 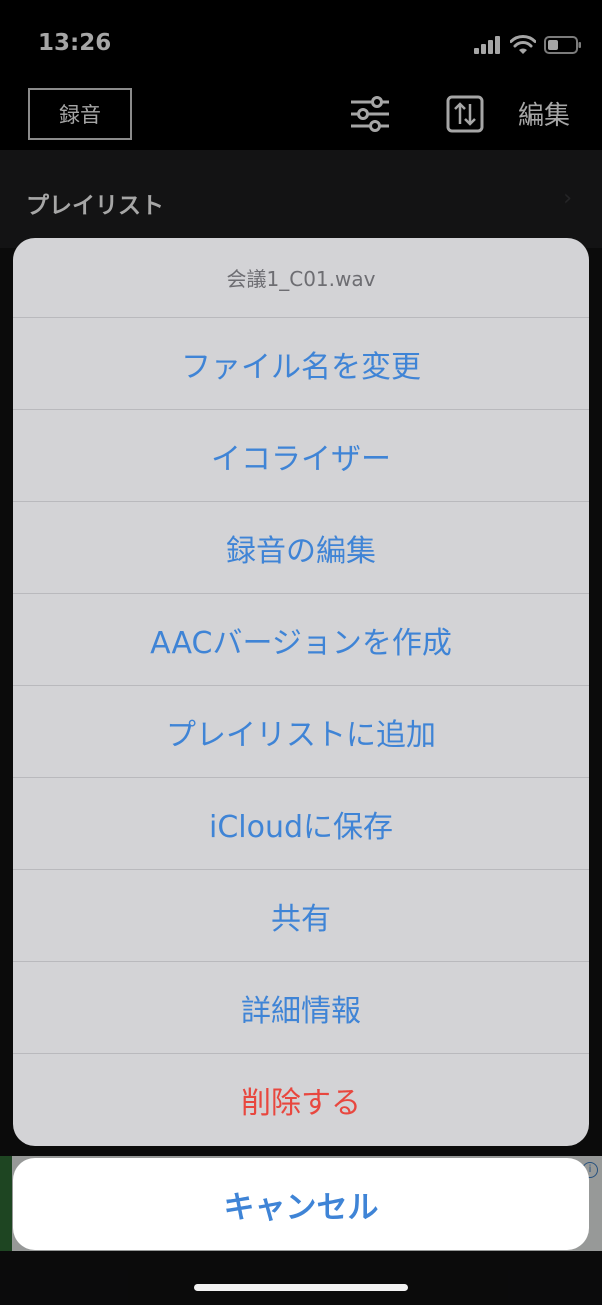 What do you see at coordinates (301, 732) in the screenshot?
I see `add-to-playlist-button: プレイリストに追加` at bounding box center [301, 732].